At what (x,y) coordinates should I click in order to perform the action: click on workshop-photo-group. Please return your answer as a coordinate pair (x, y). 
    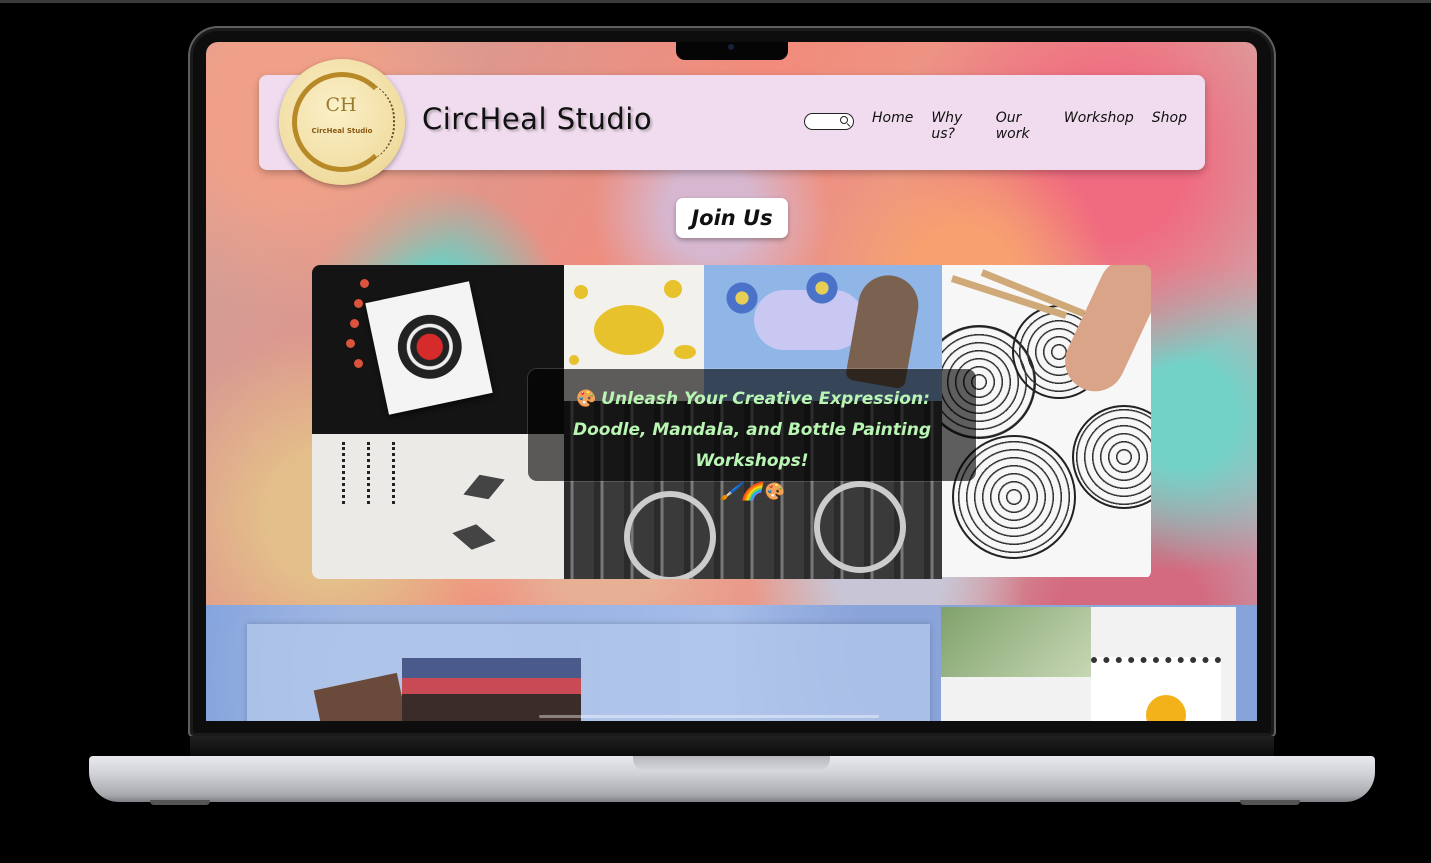
    Looking at the image, I should click on (491, 689).